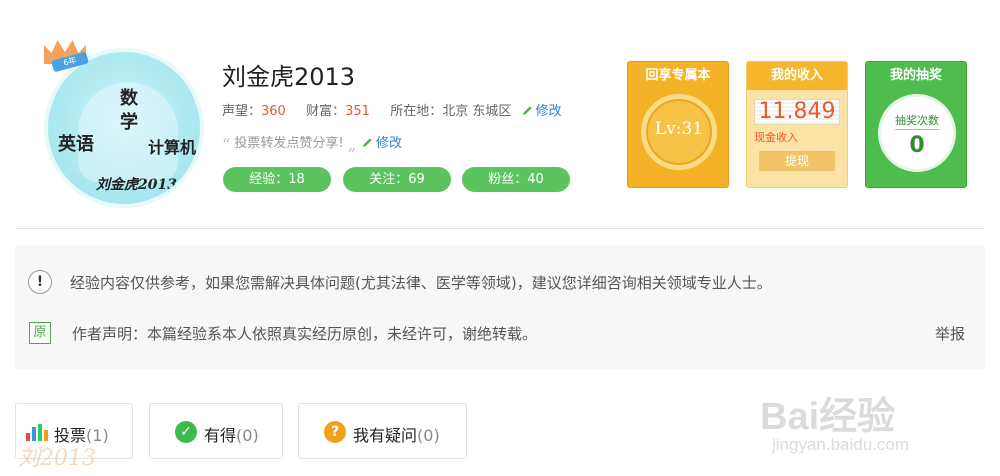  I want to click on section-divider, so click(500, 228).